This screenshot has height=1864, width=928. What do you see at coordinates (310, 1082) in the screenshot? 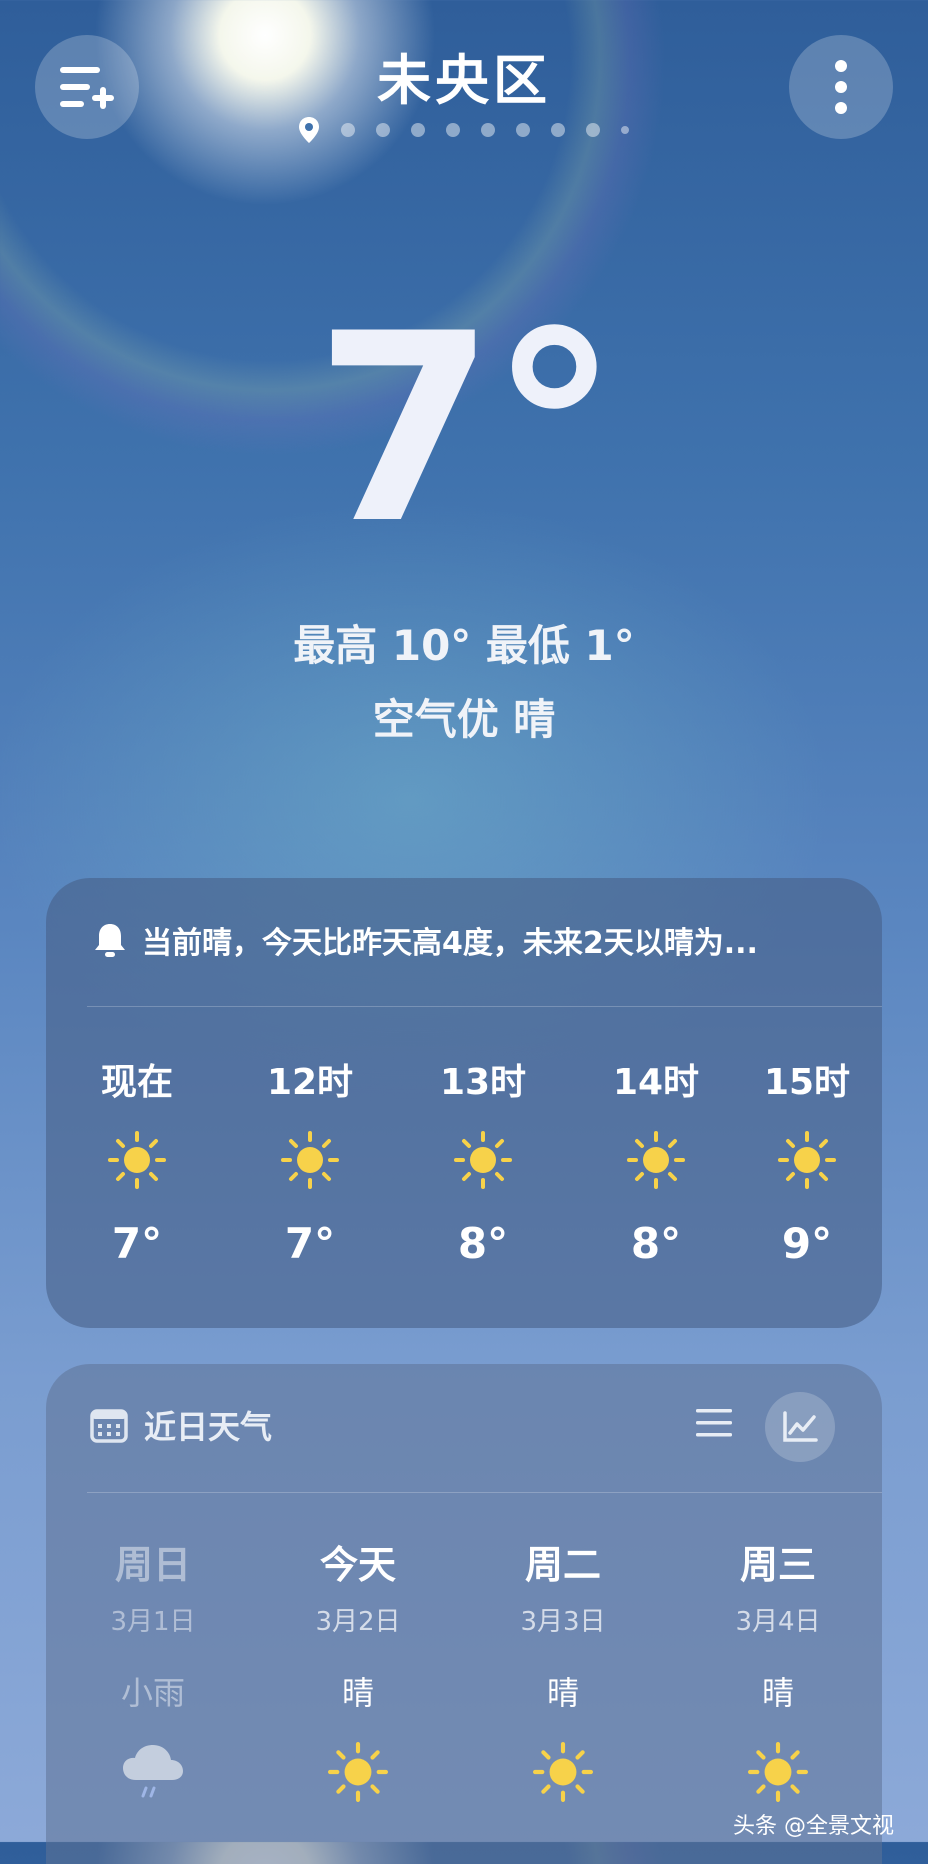
I see `hour-time: 12时` at bounding box center [310, 1082].